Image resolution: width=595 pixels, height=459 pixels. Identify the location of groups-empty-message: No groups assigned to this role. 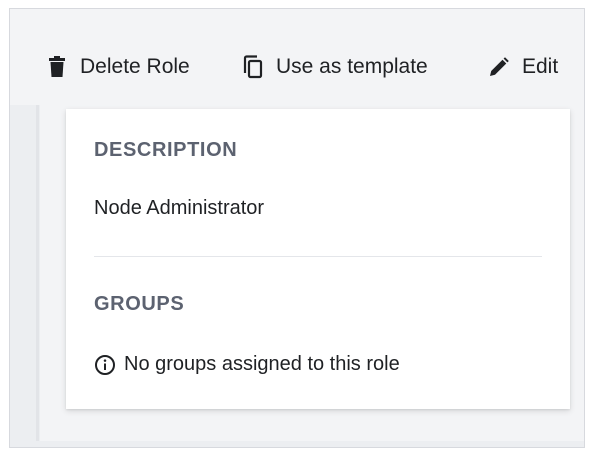
(262, 364).